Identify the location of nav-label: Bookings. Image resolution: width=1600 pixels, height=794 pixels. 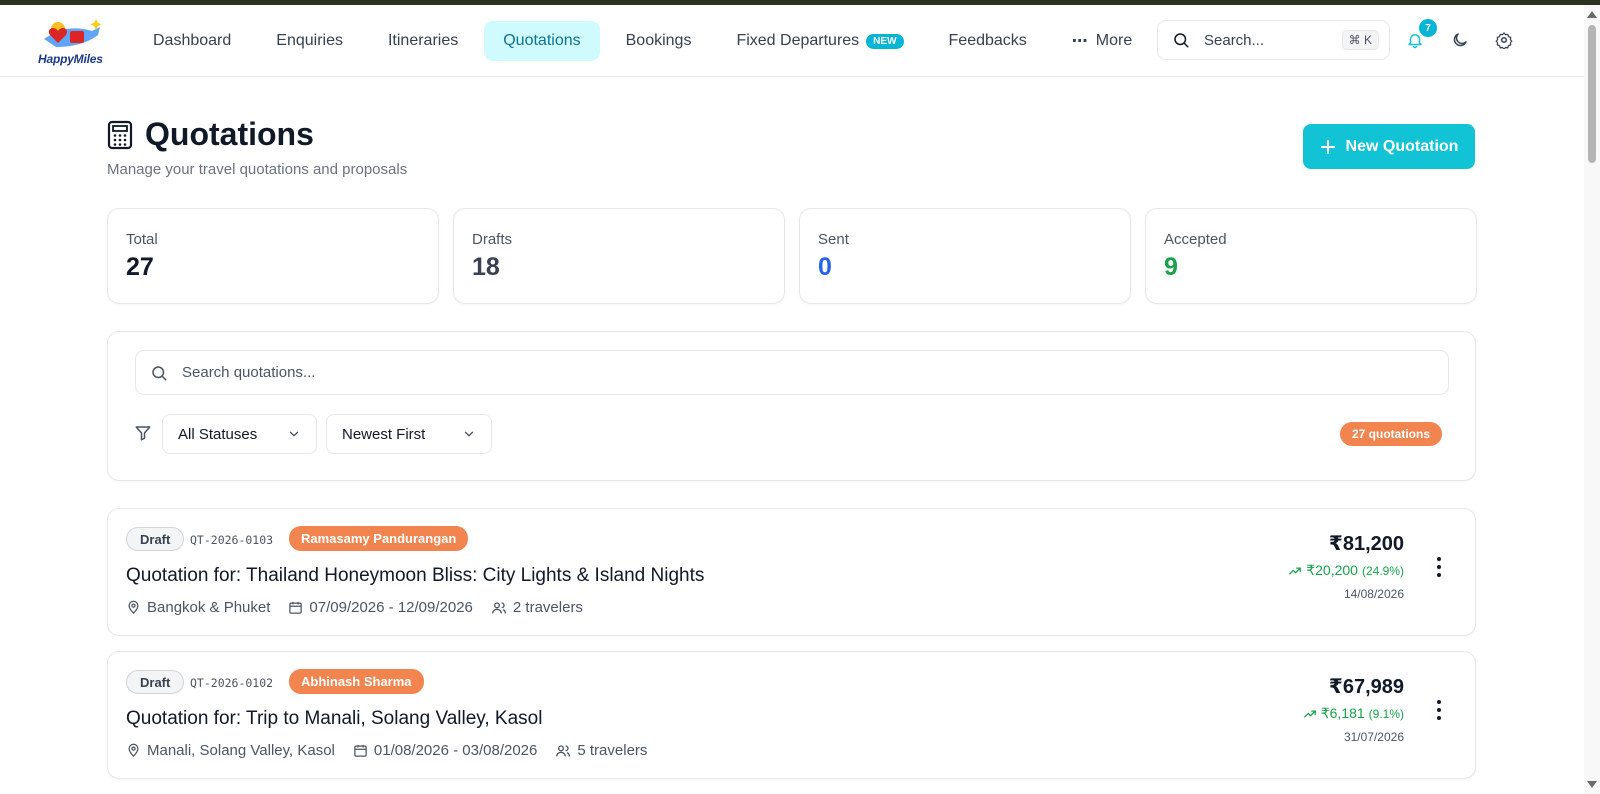
(658, 40).